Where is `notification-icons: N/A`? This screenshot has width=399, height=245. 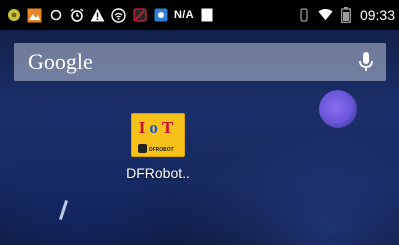 notification-icons: N/A is located at coordinates (107, 15).